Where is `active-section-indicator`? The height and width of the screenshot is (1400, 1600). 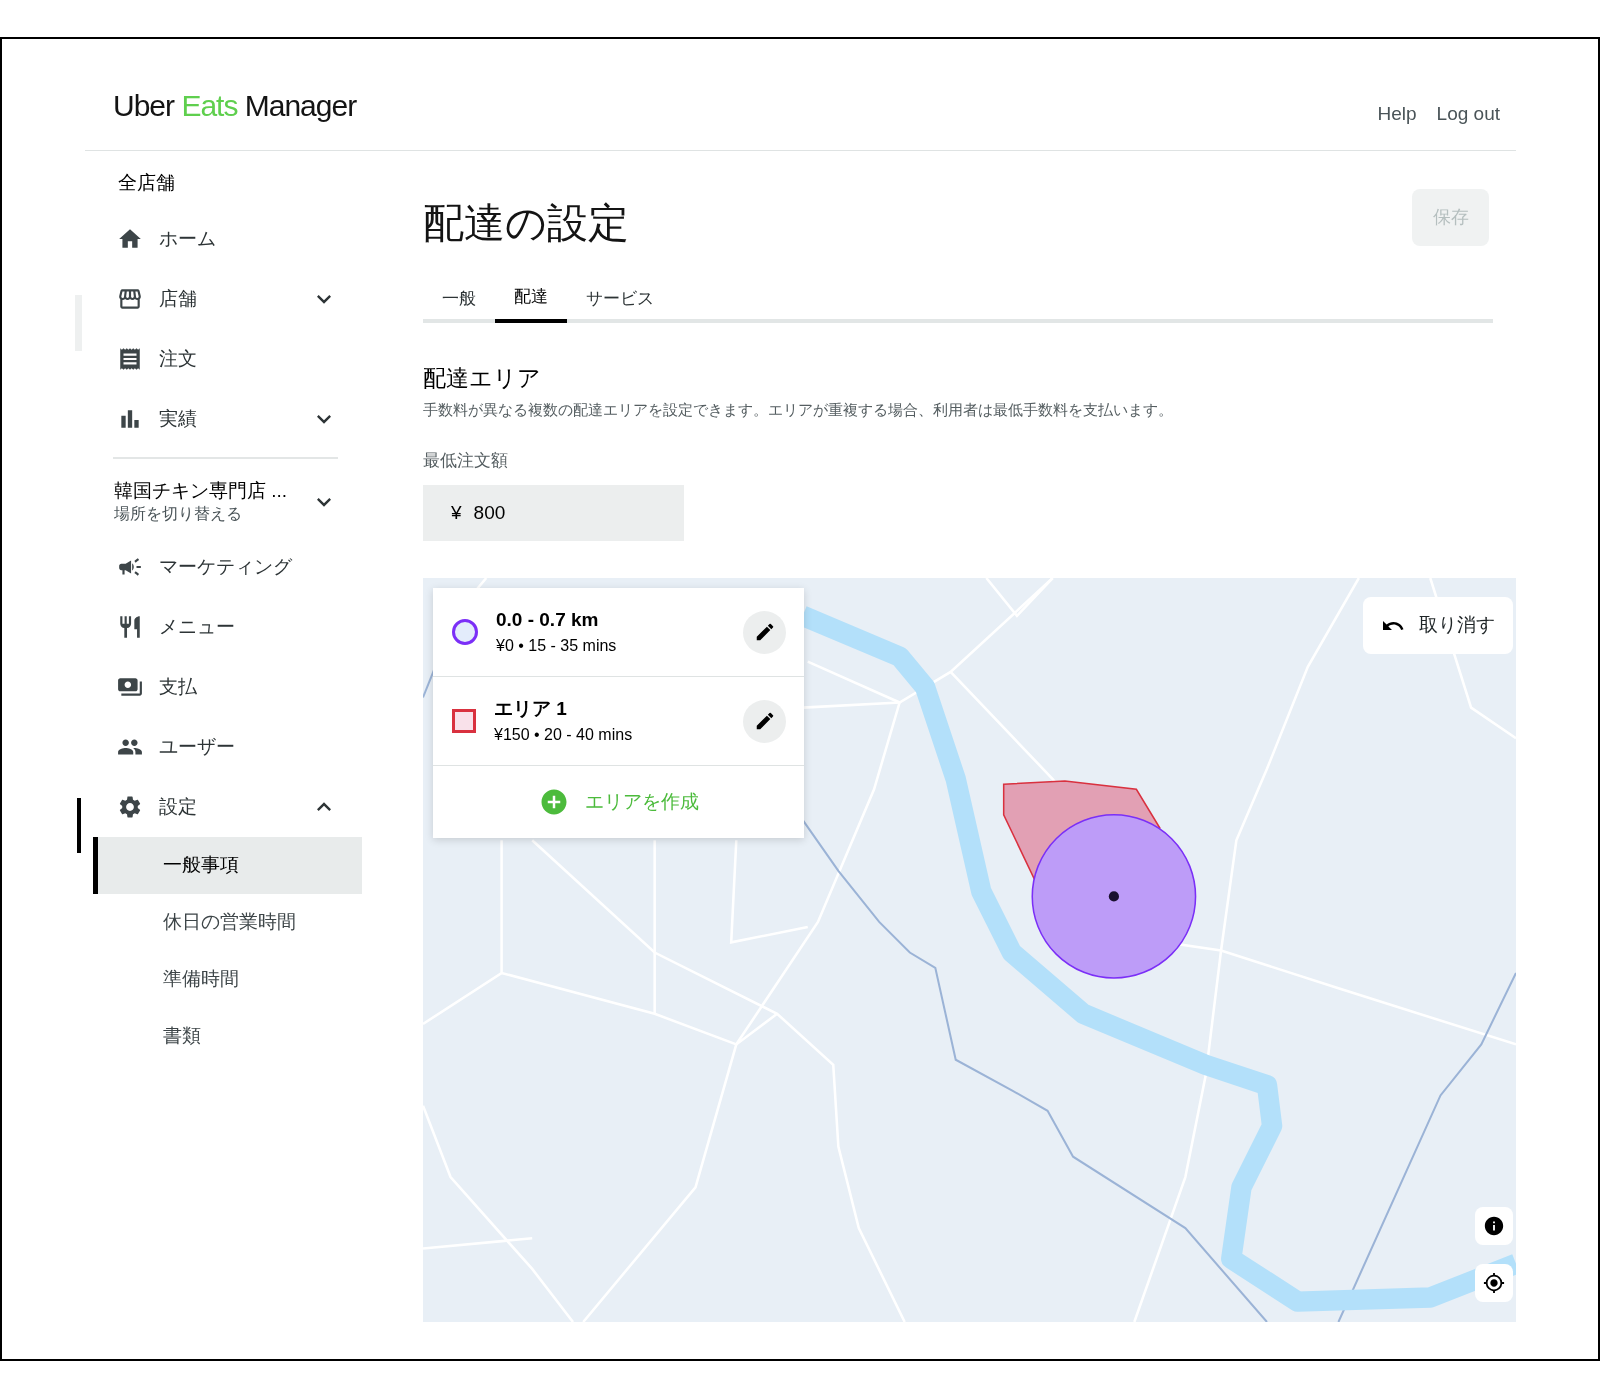
active-section-indicator is located at coordinates (79, 825).